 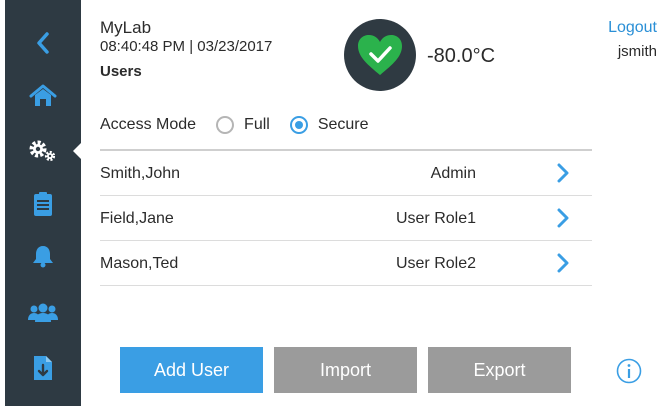 I want to click on sidebar-item-file, so click(x=43, y=368).